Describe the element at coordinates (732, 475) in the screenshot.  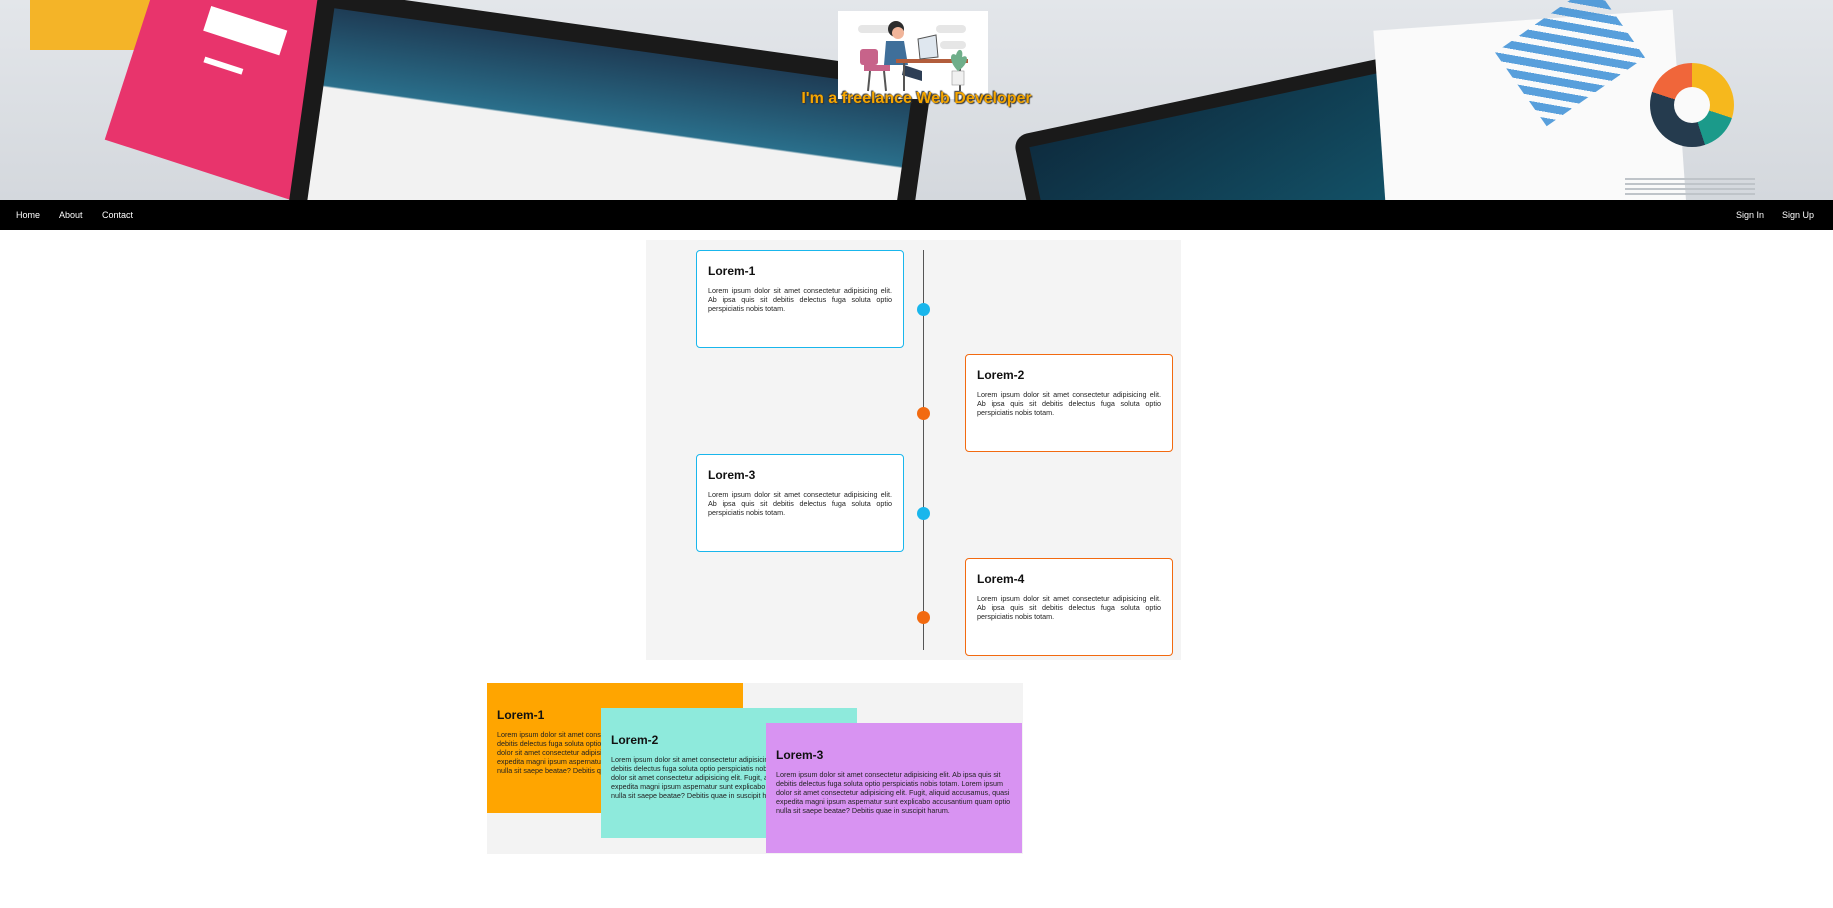
I see `timeline-card-title: Lorem-3` at that location.